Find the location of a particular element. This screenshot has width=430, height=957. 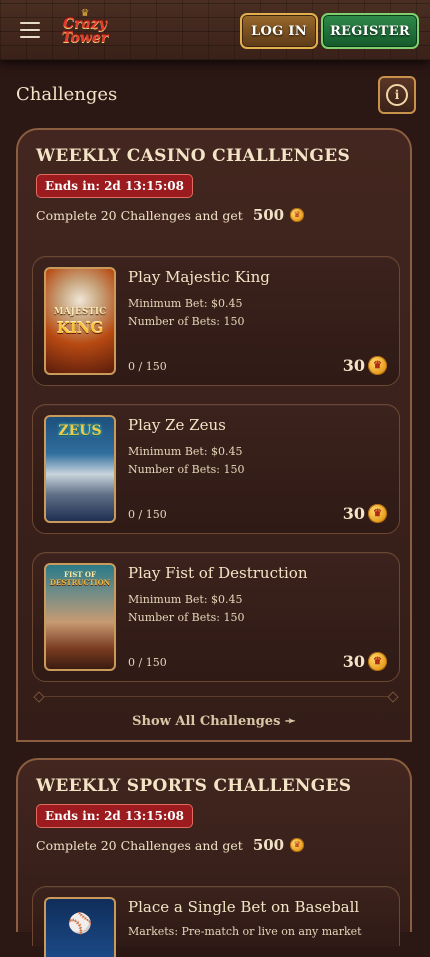

section-title: WEEKLY SPORTS CHALLENGES is located at coordinates (194, 786).